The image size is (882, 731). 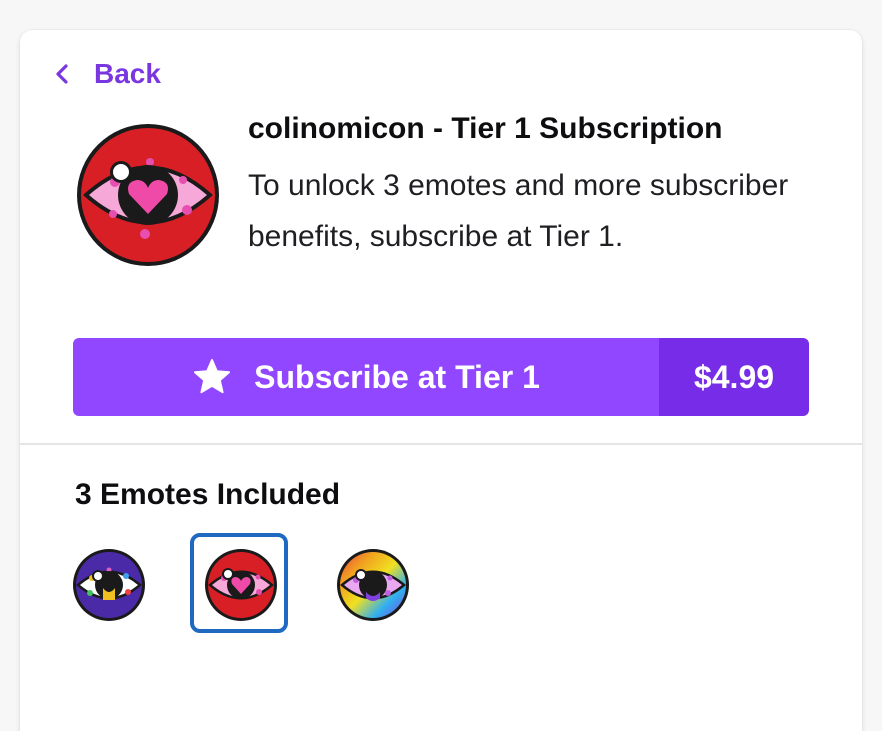 I want to click on subscribe-button-label: Subscribe at Tier 1, so click(x=397, y=376).